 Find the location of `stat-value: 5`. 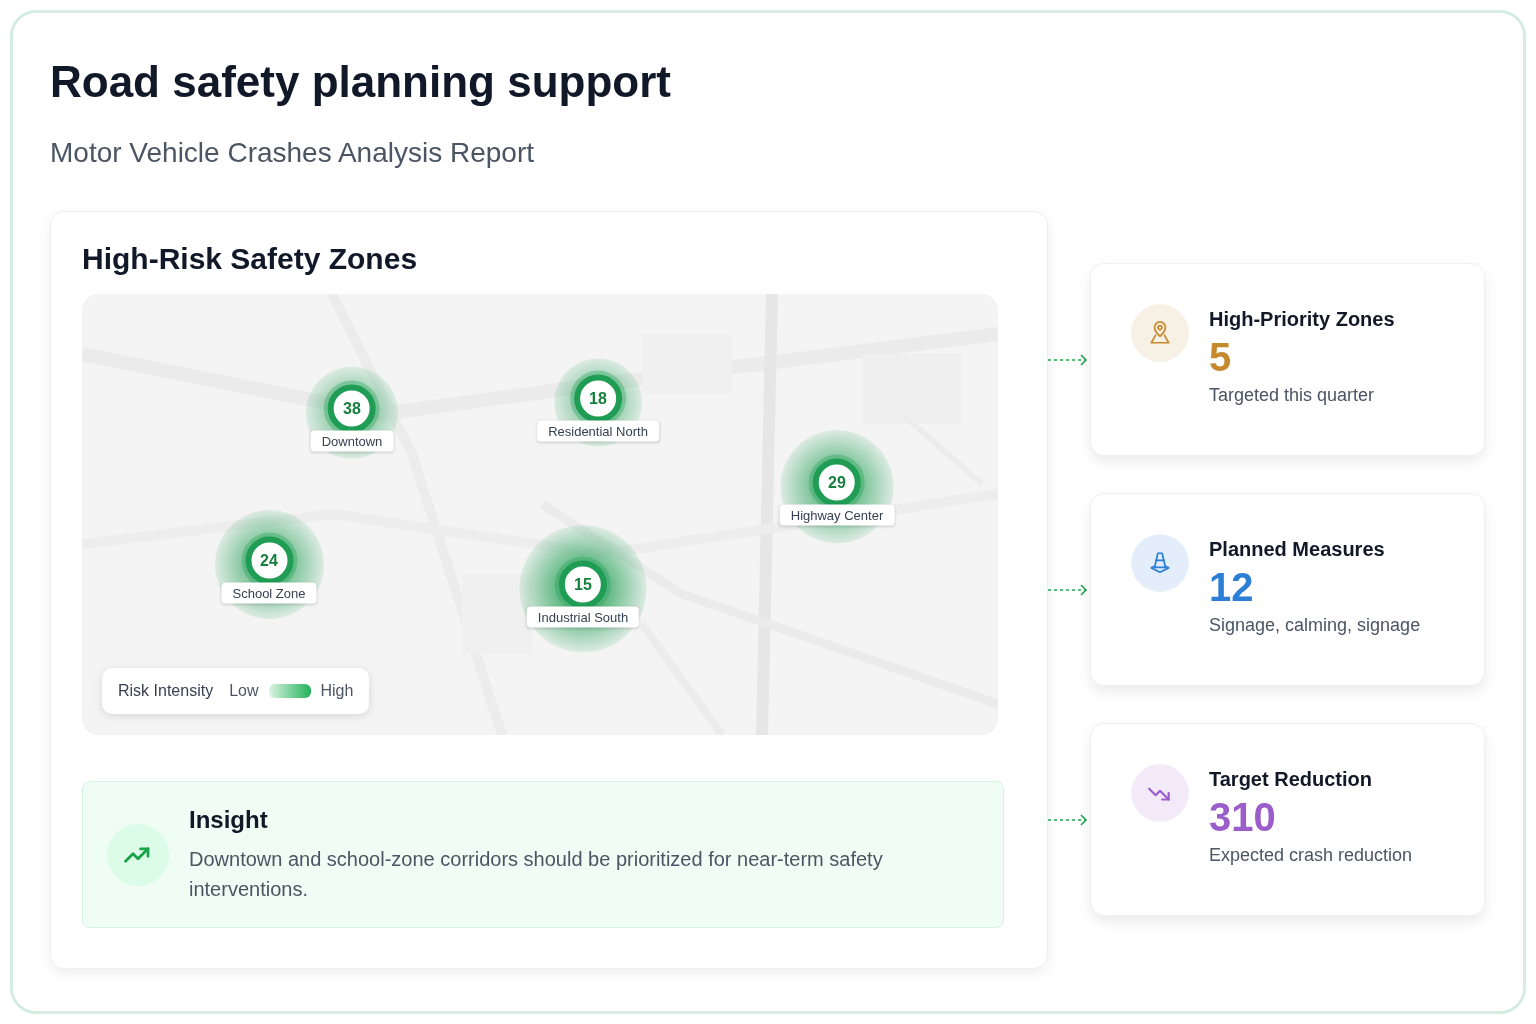

stat-value: 5 is located at coordinates (1221, 357).